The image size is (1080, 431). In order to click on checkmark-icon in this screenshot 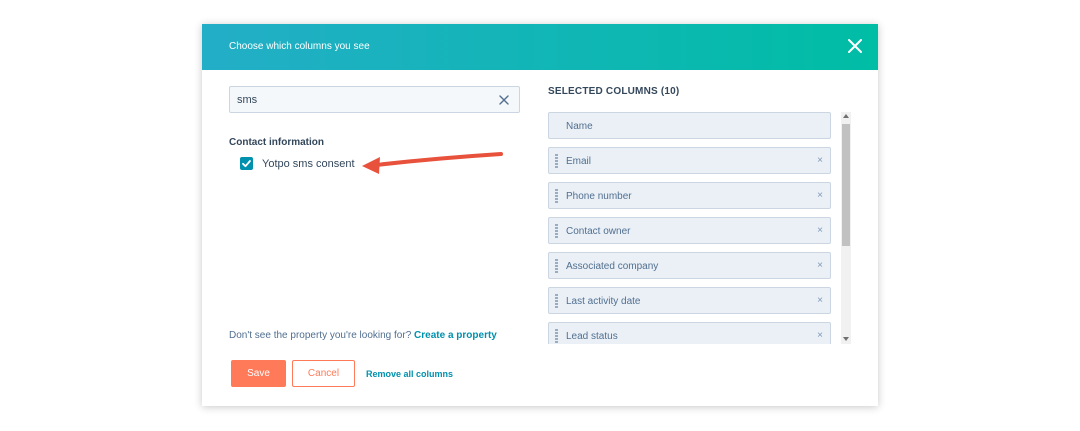, I will do `click(246, 164)`.